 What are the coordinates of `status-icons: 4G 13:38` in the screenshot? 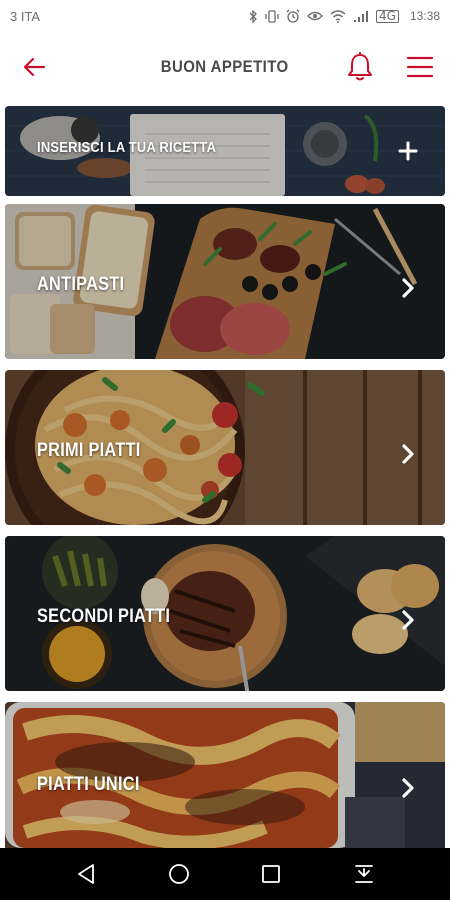 It's located at (344, 16).